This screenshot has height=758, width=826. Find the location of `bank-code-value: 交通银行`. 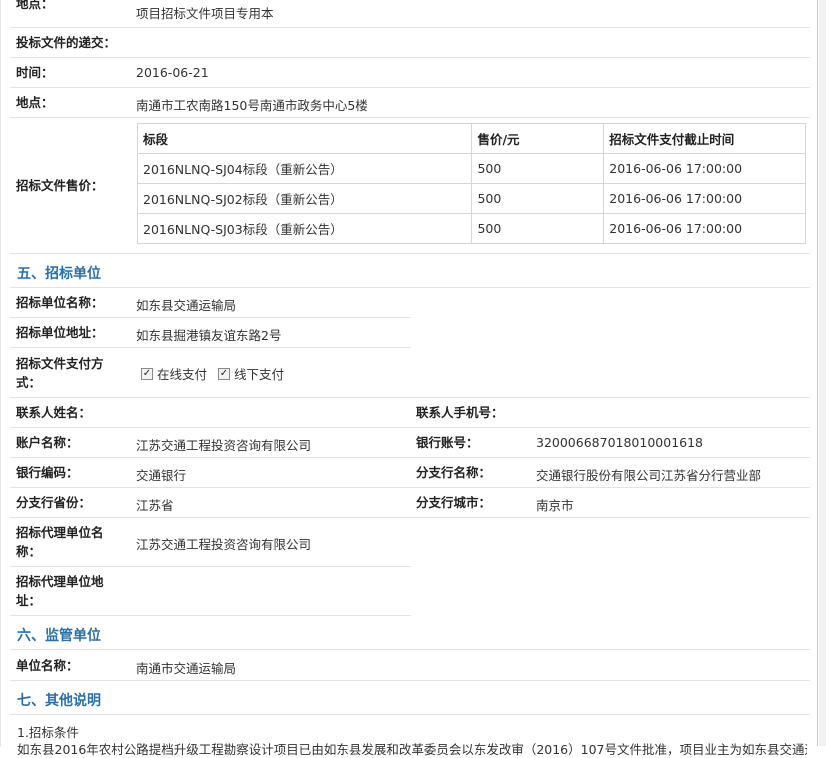

bank-code-value: 交通银行 is located at coordinates (161, 475).